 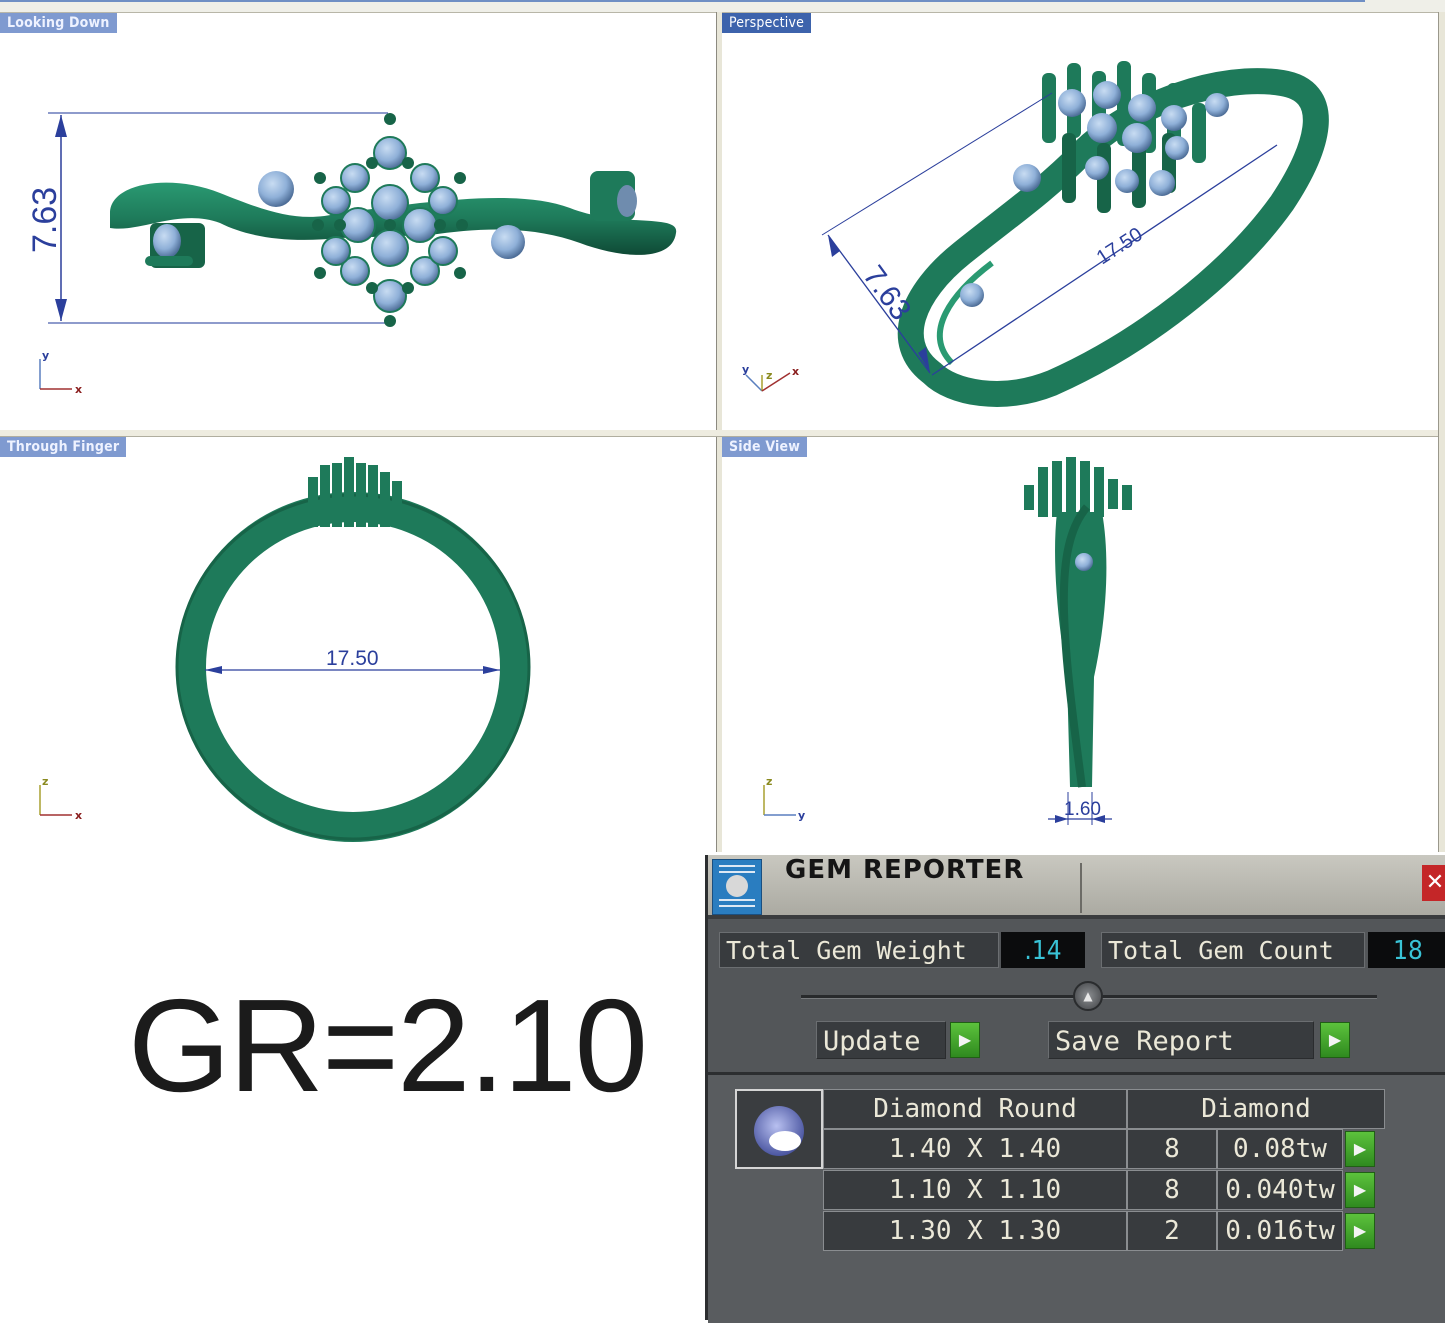 What do you see at coordinates (1181, 1040) in the screenshot?
I see `save-report-button: Save Report` at bounding box center [1181, 1040].